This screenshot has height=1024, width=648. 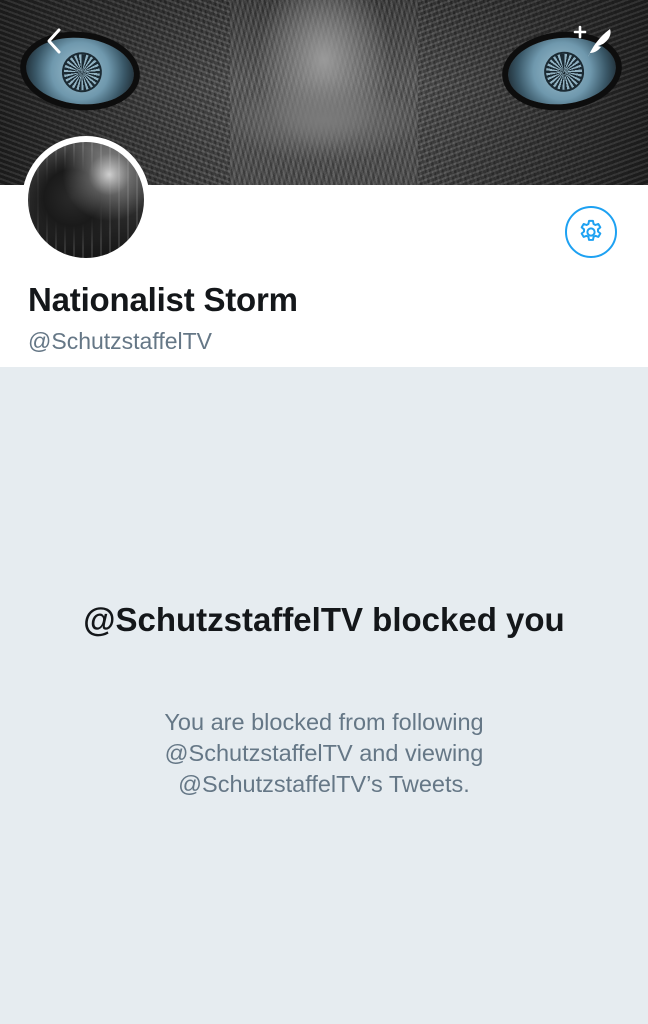 I want to click on profile-handle: @SchutzstaffelTV, so click(x=120, y=341).